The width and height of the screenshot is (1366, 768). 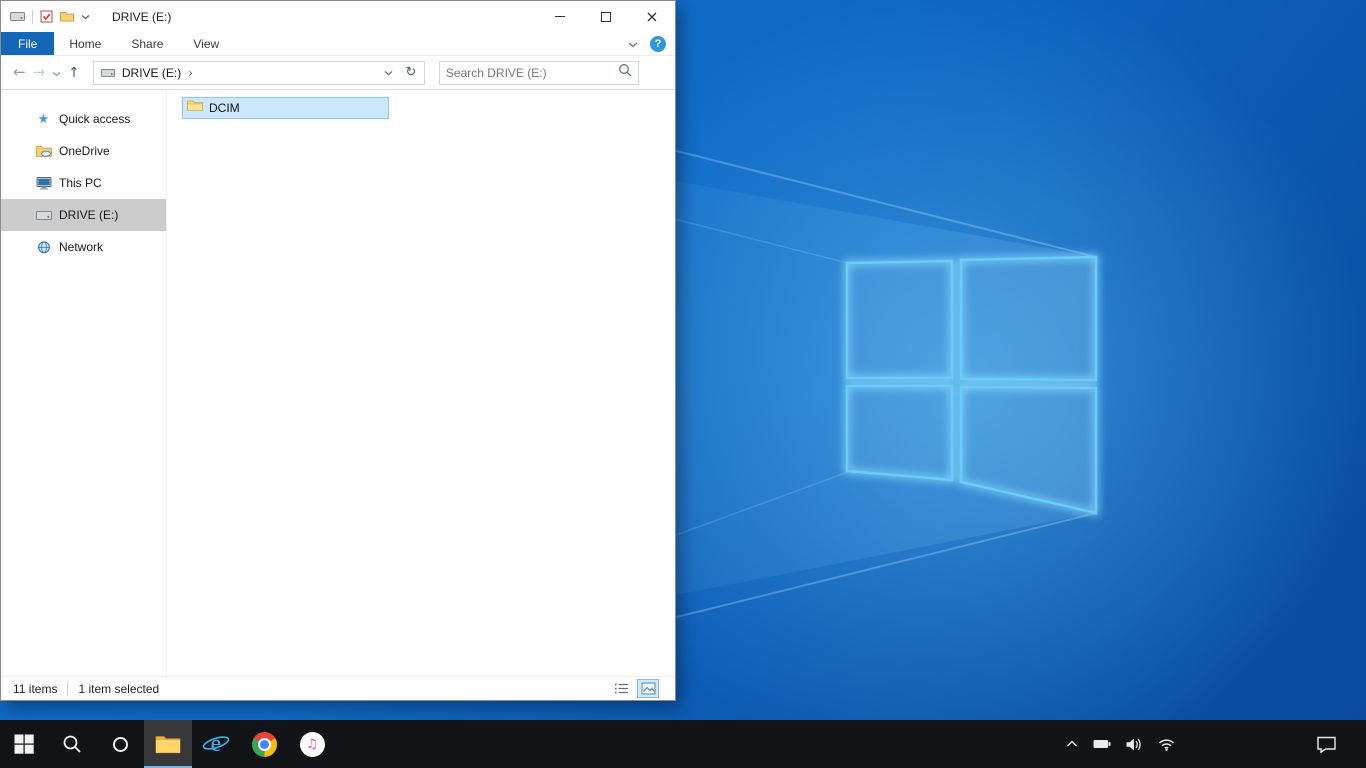 I want to click on large-icons-view-icon, so click(x=648, y=688).